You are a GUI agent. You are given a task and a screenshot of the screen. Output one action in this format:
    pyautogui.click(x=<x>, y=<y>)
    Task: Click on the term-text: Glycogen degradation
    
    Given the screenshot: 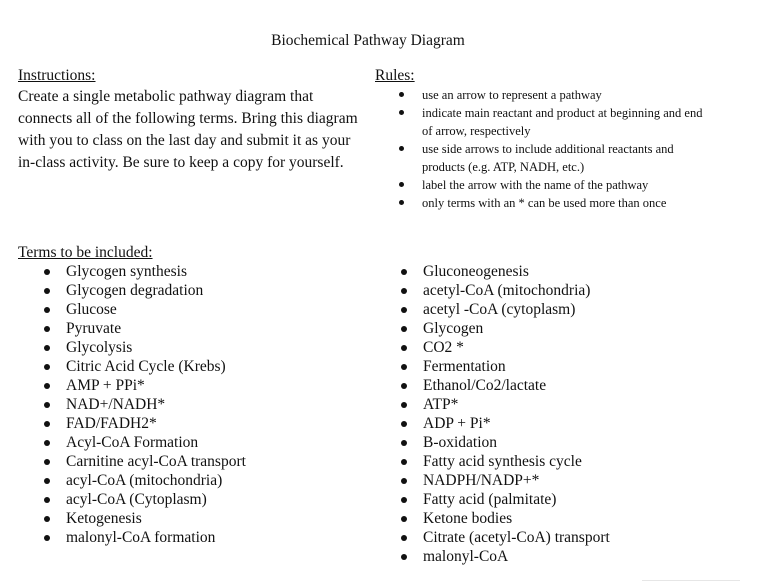 What is the action you would take?
    pyautogui.click(x=135, y=290)
    